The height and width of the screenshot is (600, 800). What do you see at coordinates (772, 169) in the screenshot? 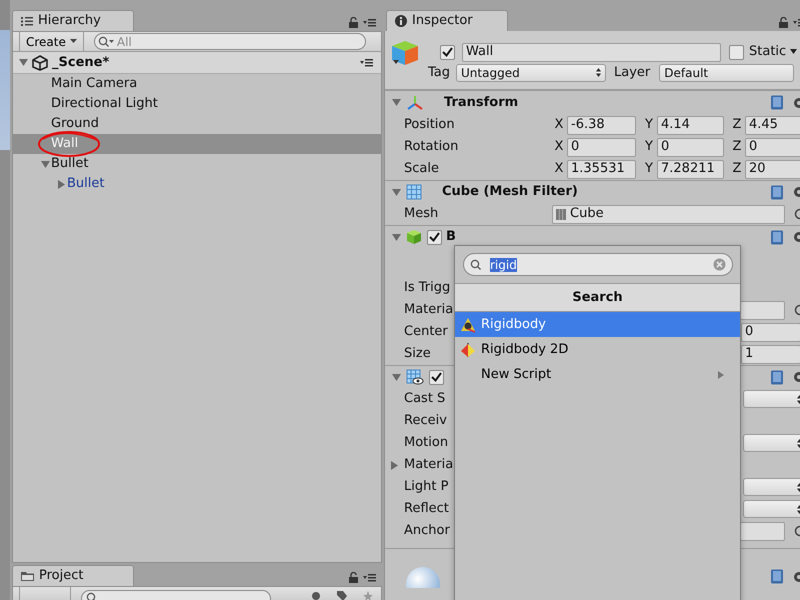
I see `number-field: 20` at bounding box center [772, 169].